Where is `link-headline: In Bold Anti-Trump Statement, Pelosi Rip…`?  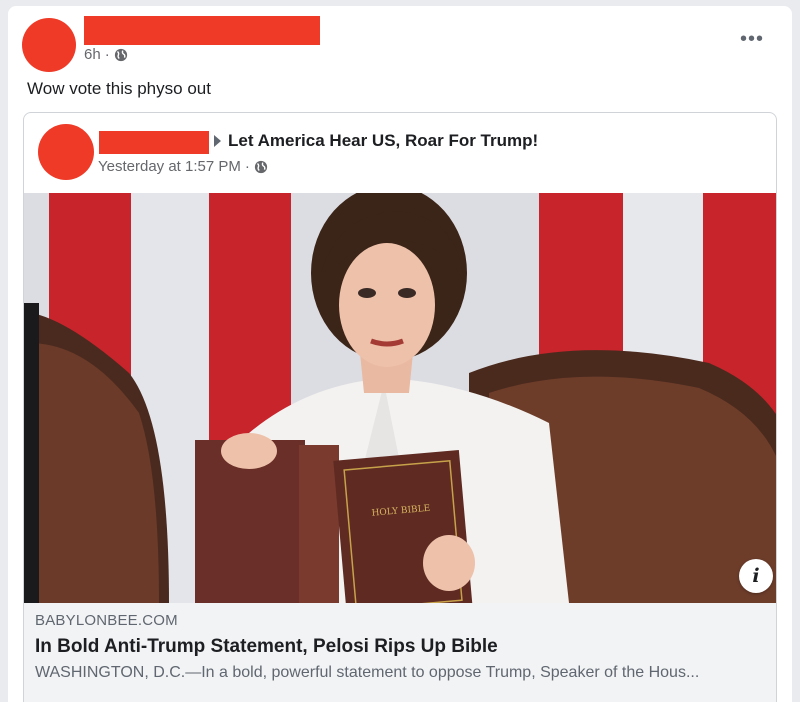
link-headline: In Bold Anti-Trump Statement, Pelosi Rip… is located at coordinates (266, 647).